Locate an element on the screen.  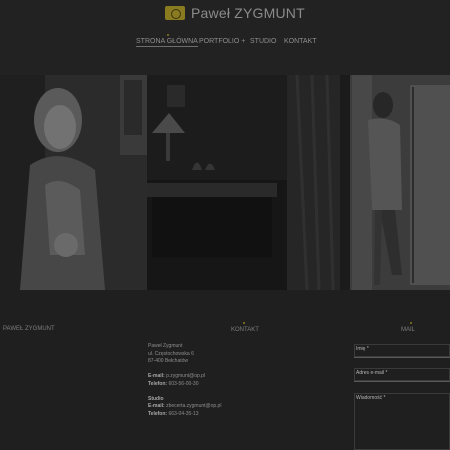
nav-item-home: STRONA GŁÓWNA is located at coordinates (167, 40).